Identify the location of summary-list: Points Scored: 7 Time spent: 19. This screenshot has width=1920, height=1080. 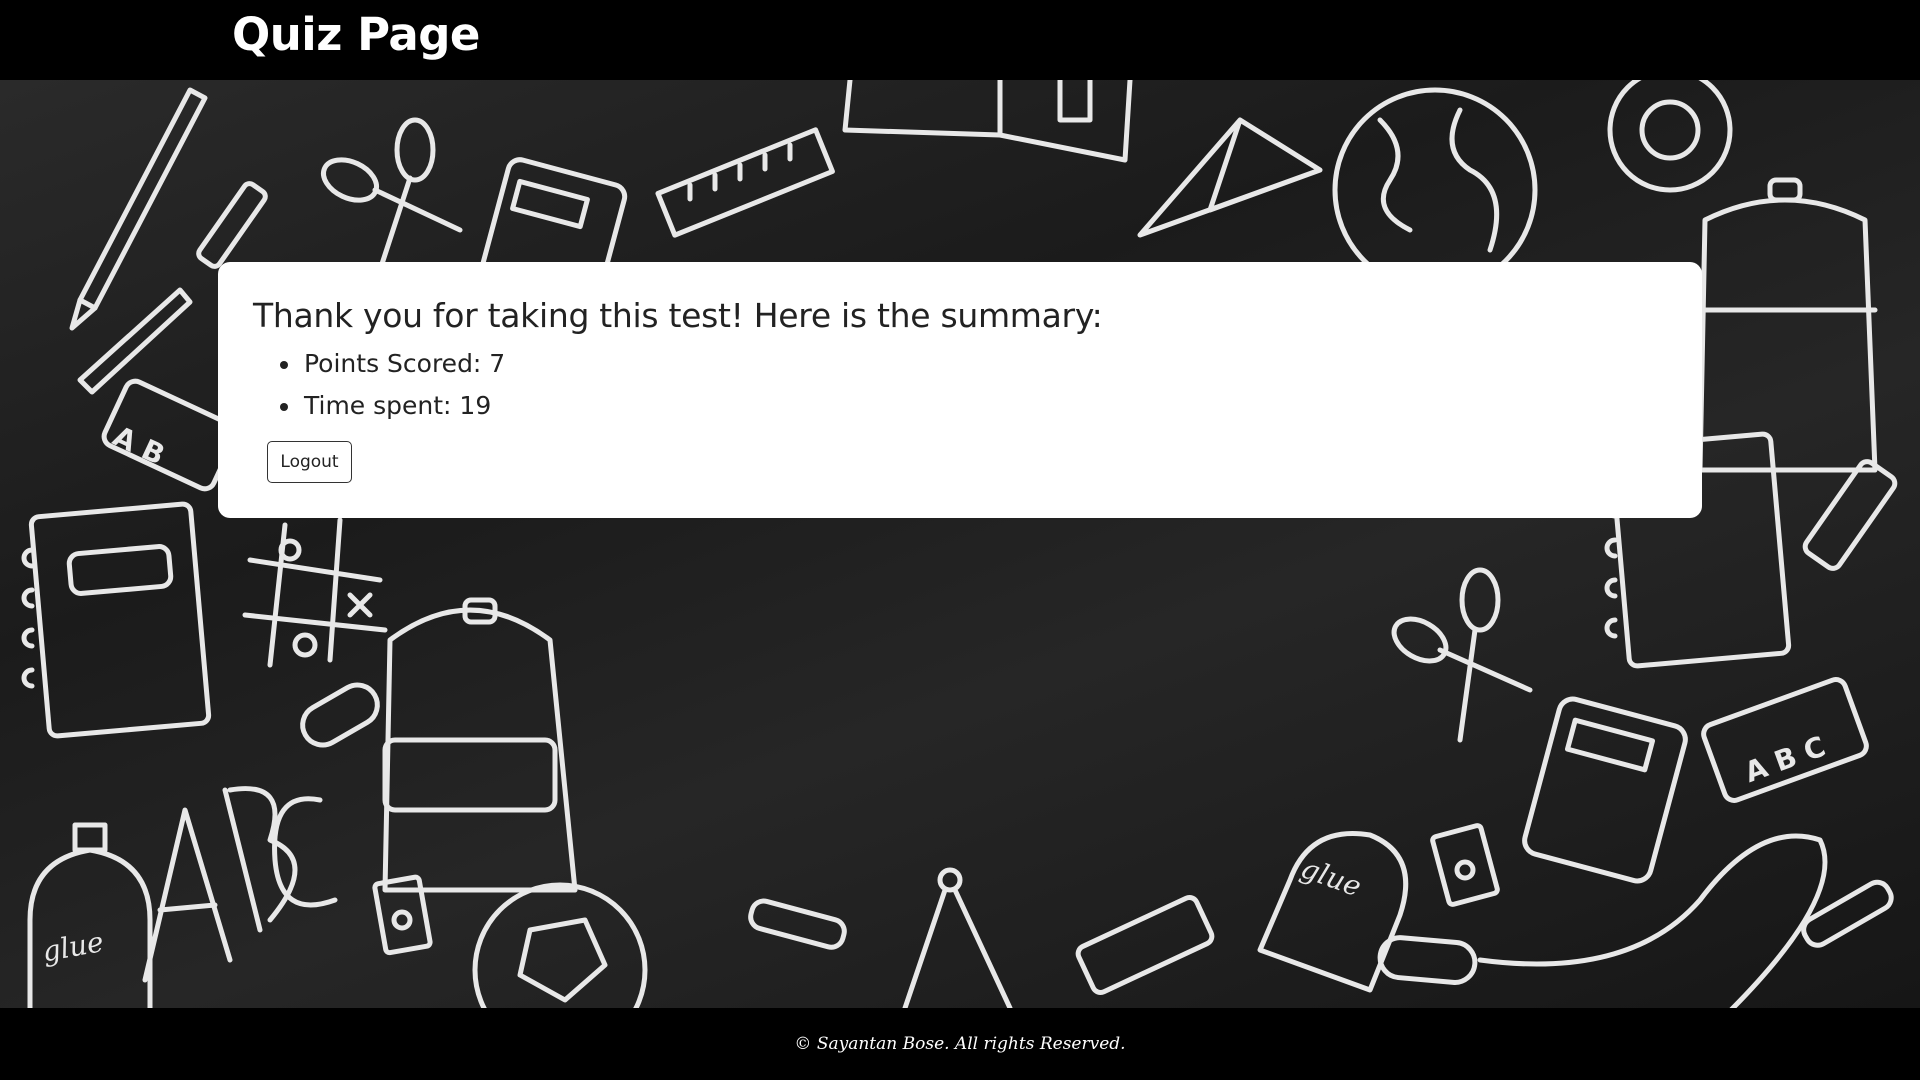
(960, 385).